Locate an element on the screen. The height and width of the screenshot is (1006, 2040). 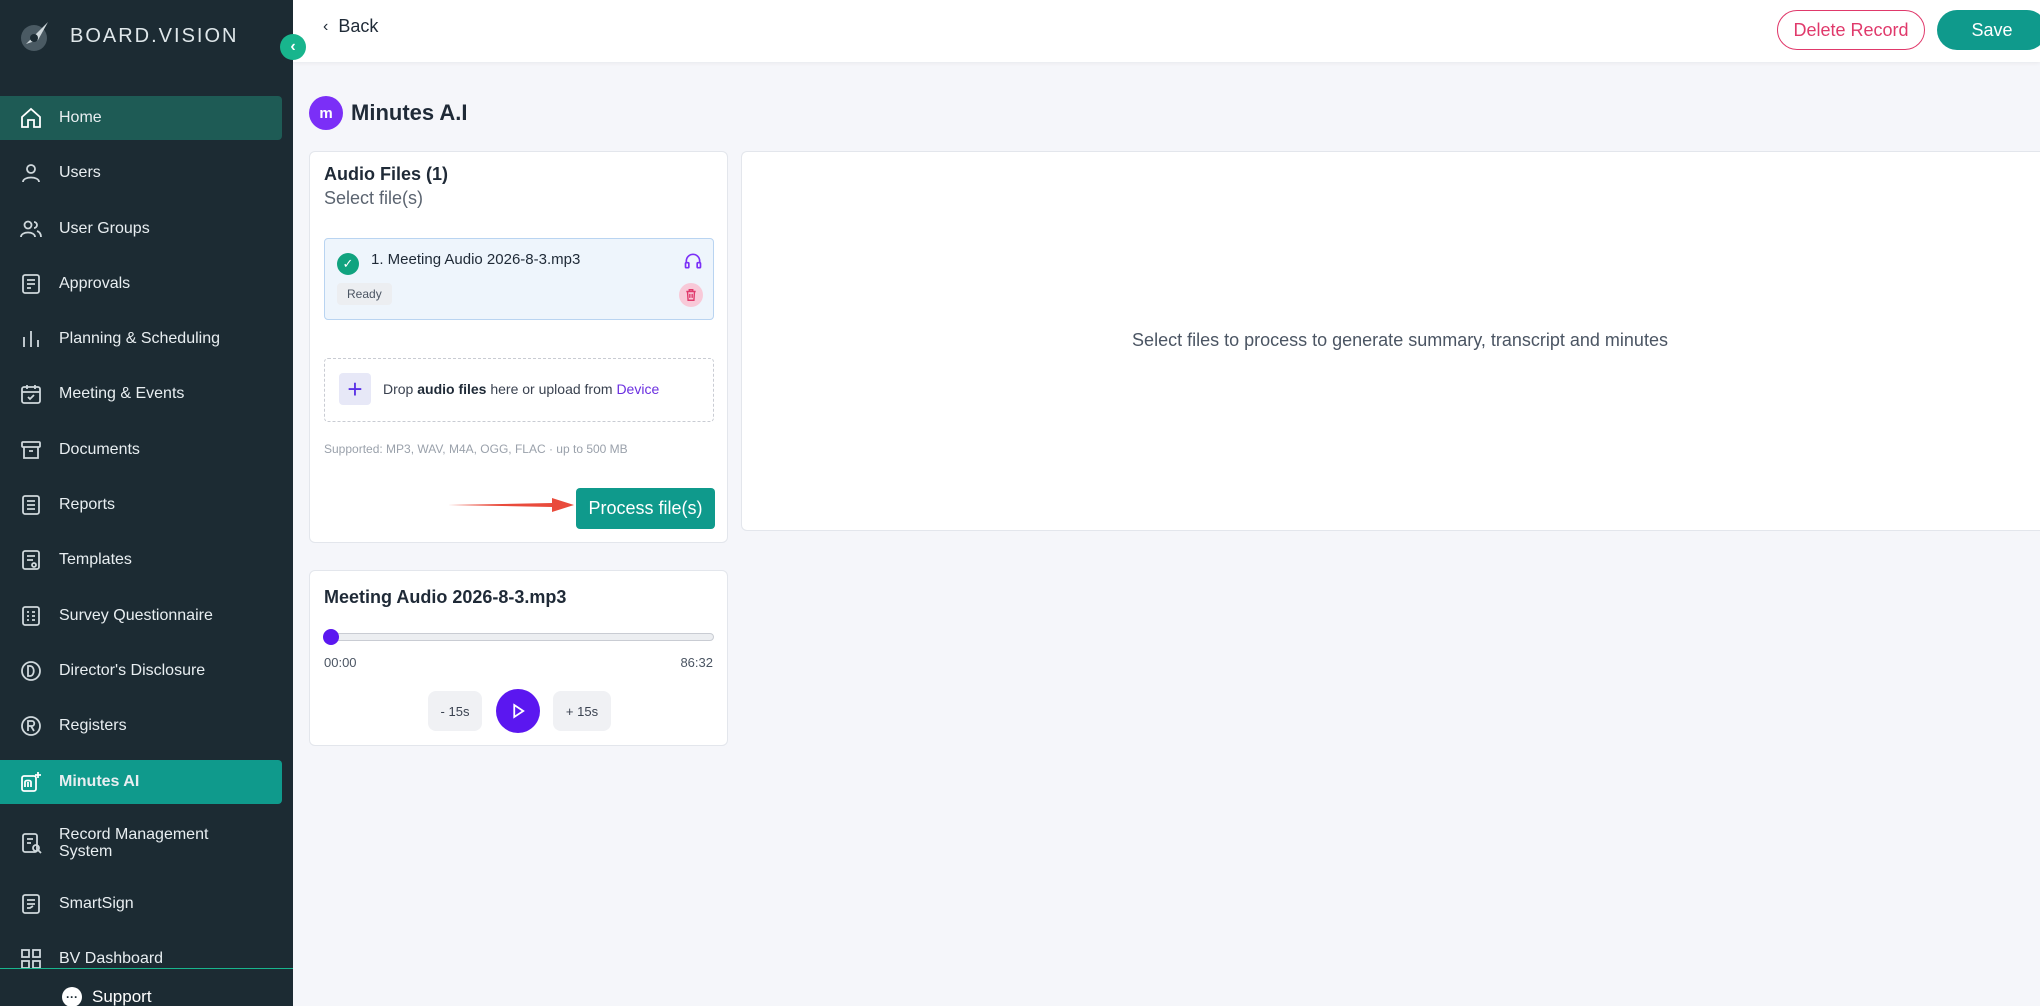
sidebar-item-bv-dashboard: BV Dashboard is located at coordinates (141, 959).